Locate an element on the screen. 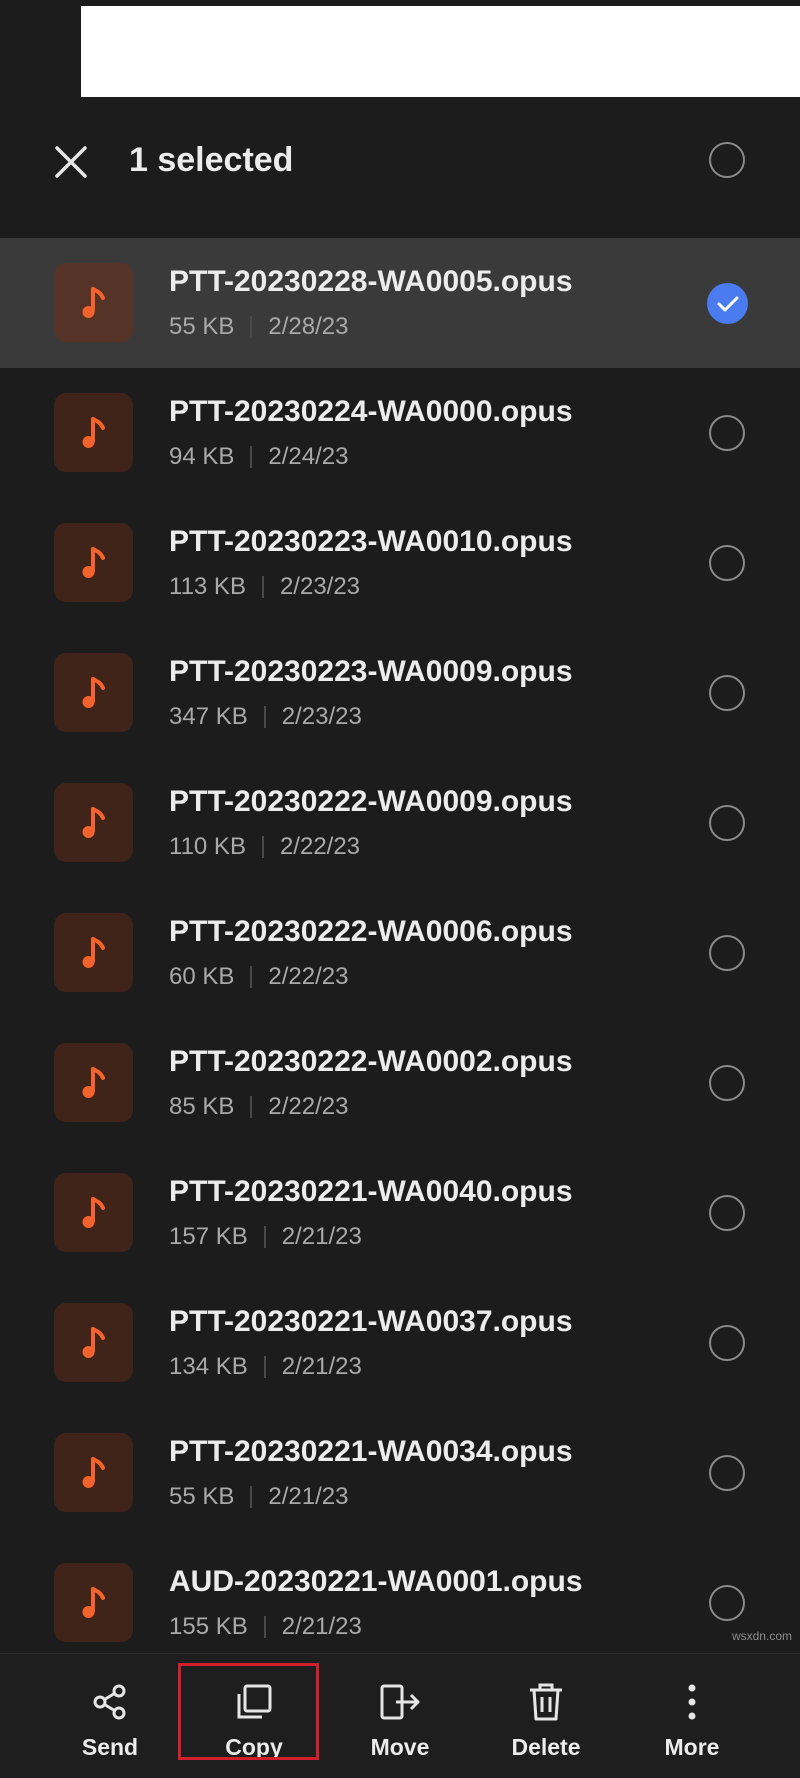  row-checkbox-checked is located at coordinates (727, 303).